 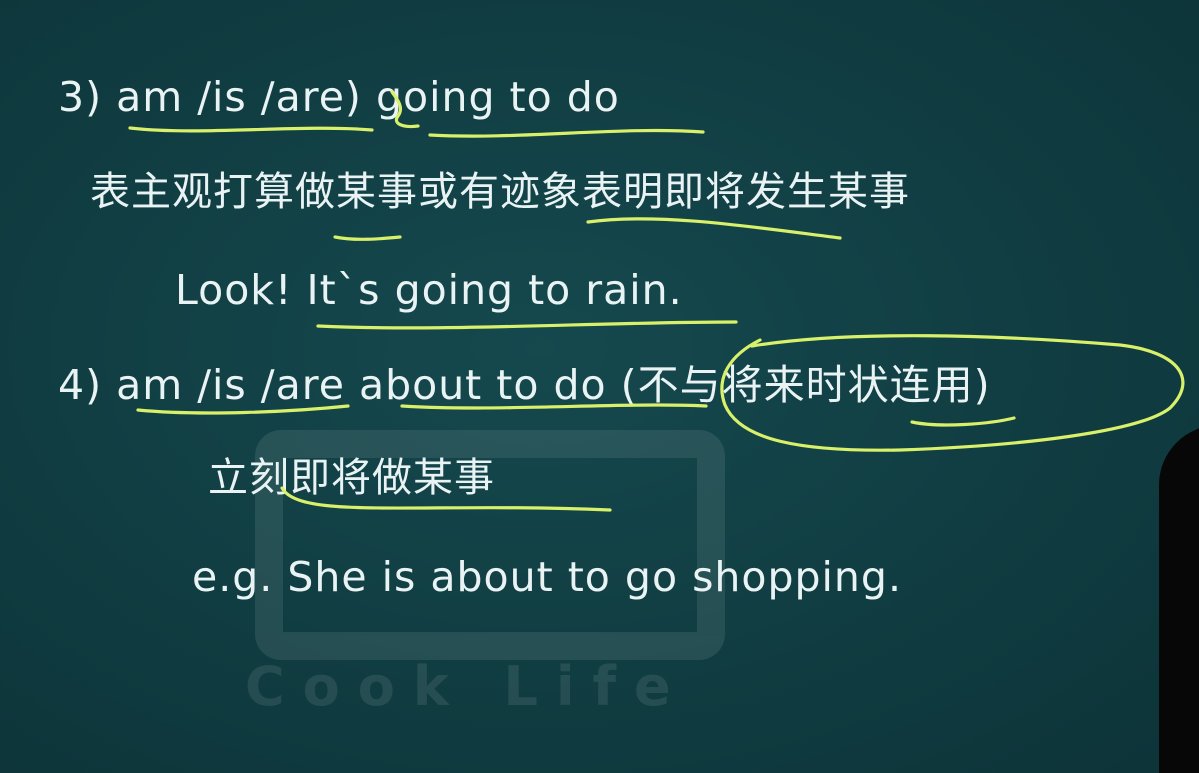 I want to click on point-4-meaning: 立刻即将做某事, so click(x=351, y=478).